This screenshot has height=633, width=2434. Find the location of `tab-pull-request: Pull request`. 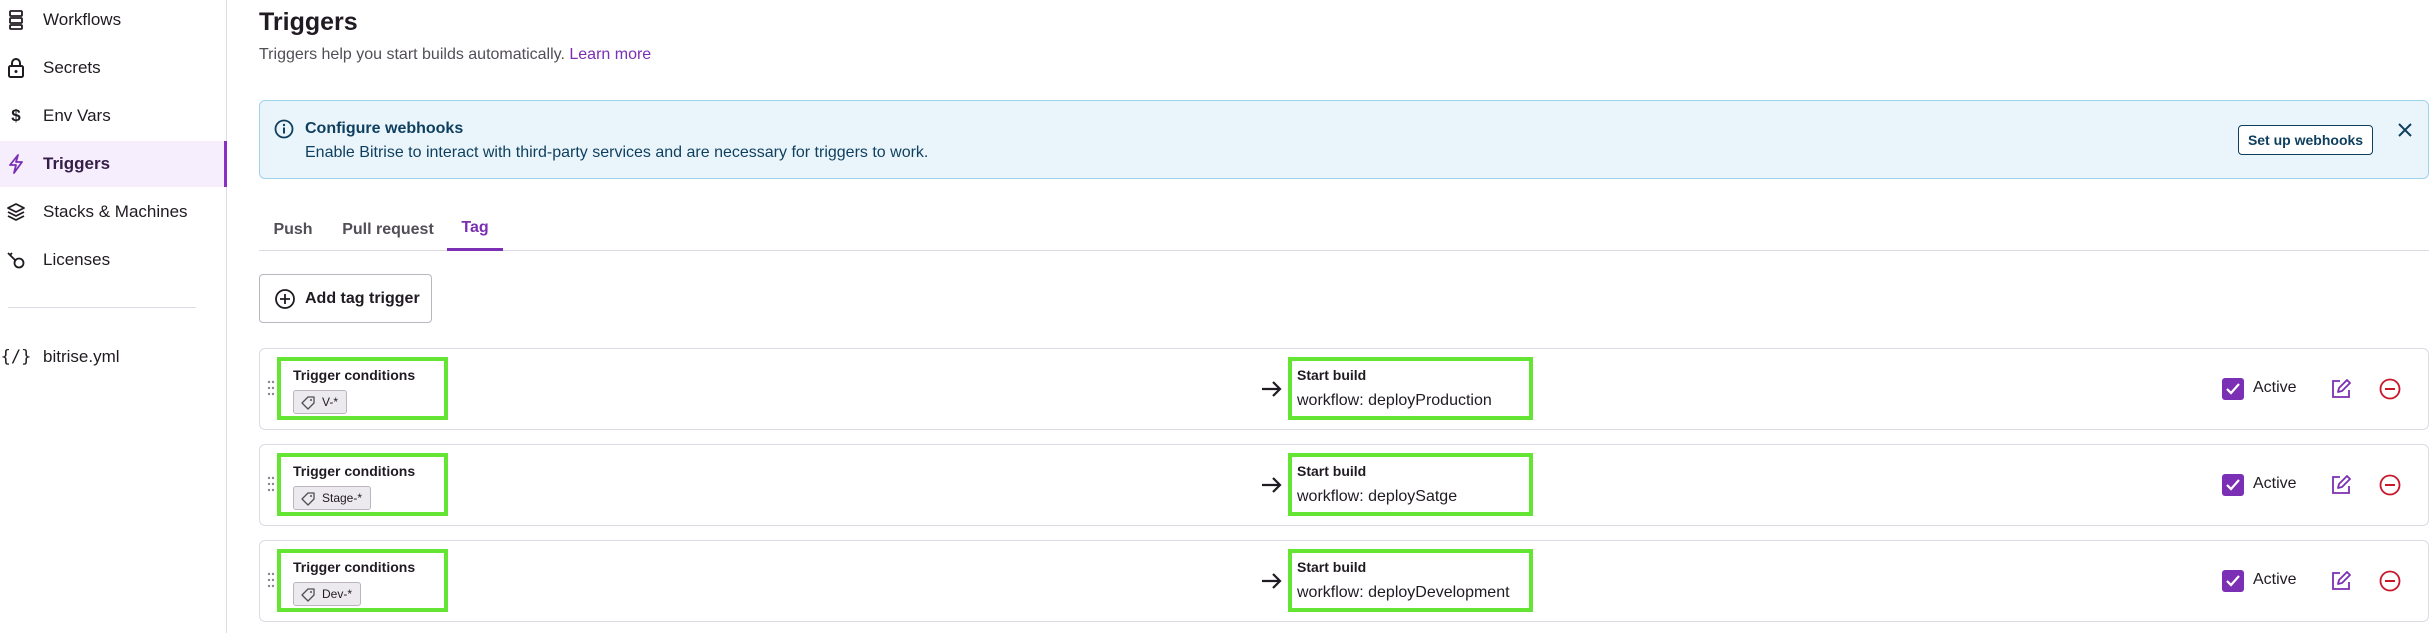

tab-pull-request: Pull request is located at coordinates (388, 229).